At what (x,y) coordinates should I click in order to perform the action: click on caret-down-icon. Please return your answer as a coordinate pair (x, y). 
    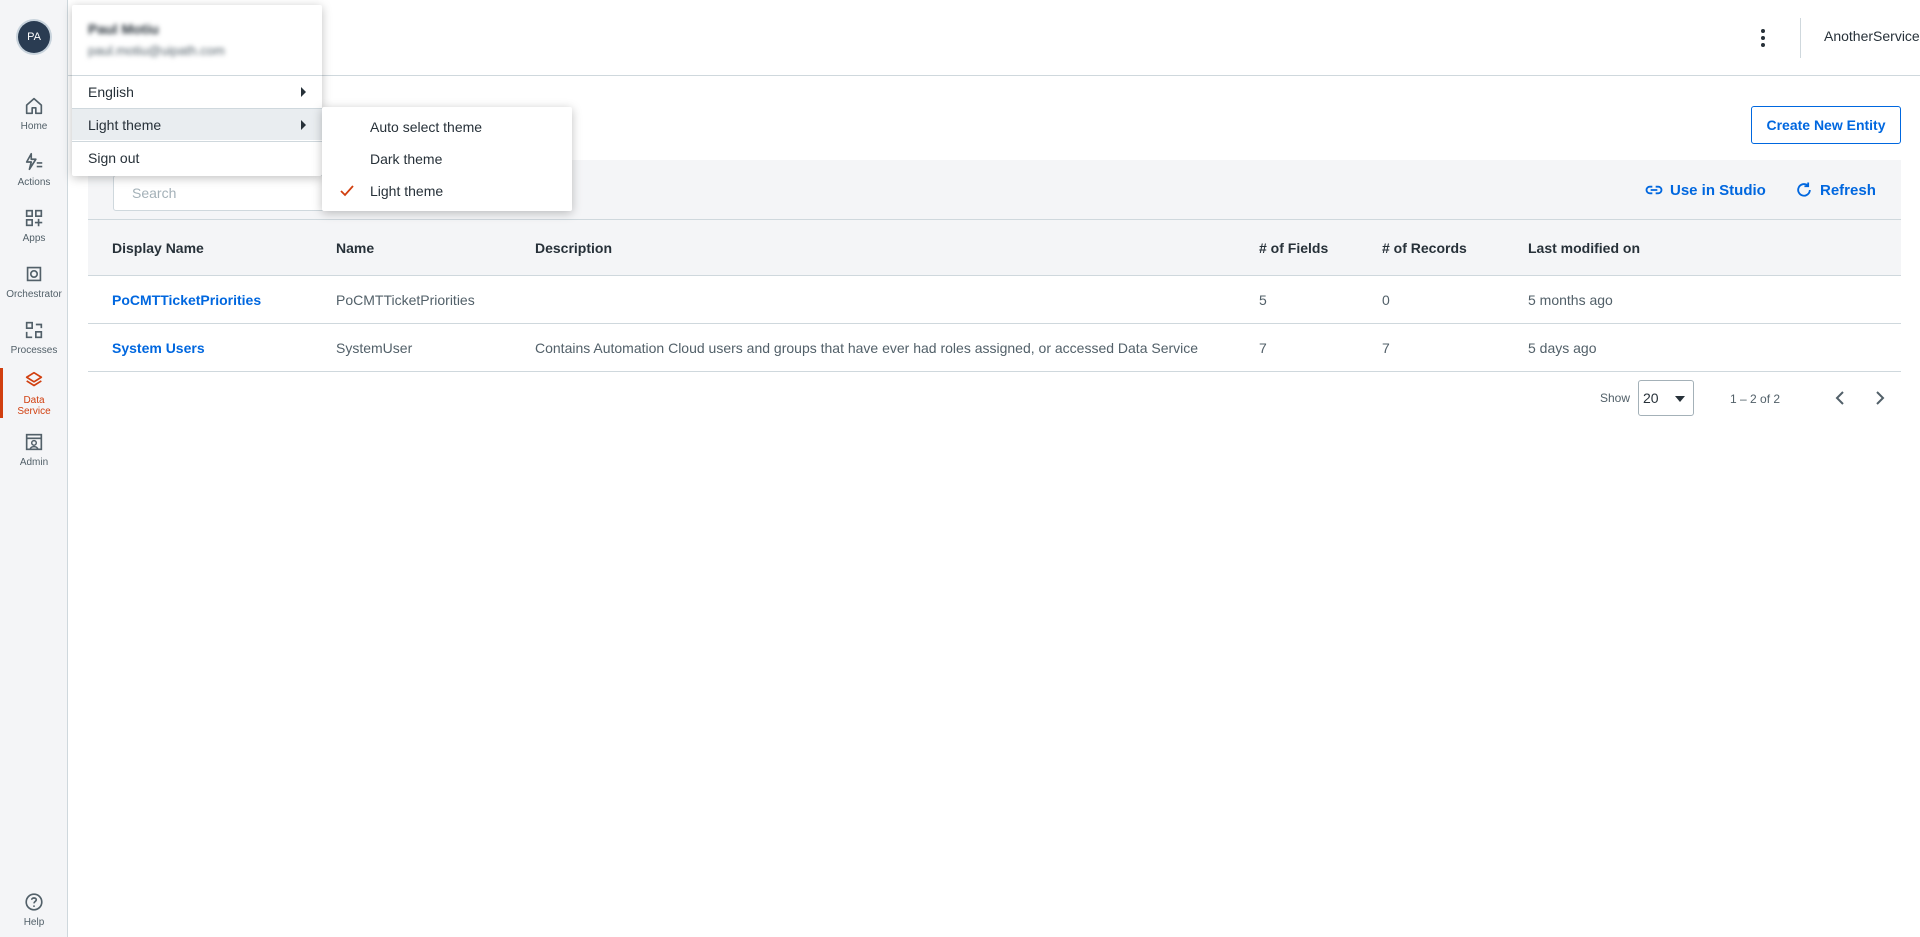
    Looking at the image, I should click on (1680, 399).